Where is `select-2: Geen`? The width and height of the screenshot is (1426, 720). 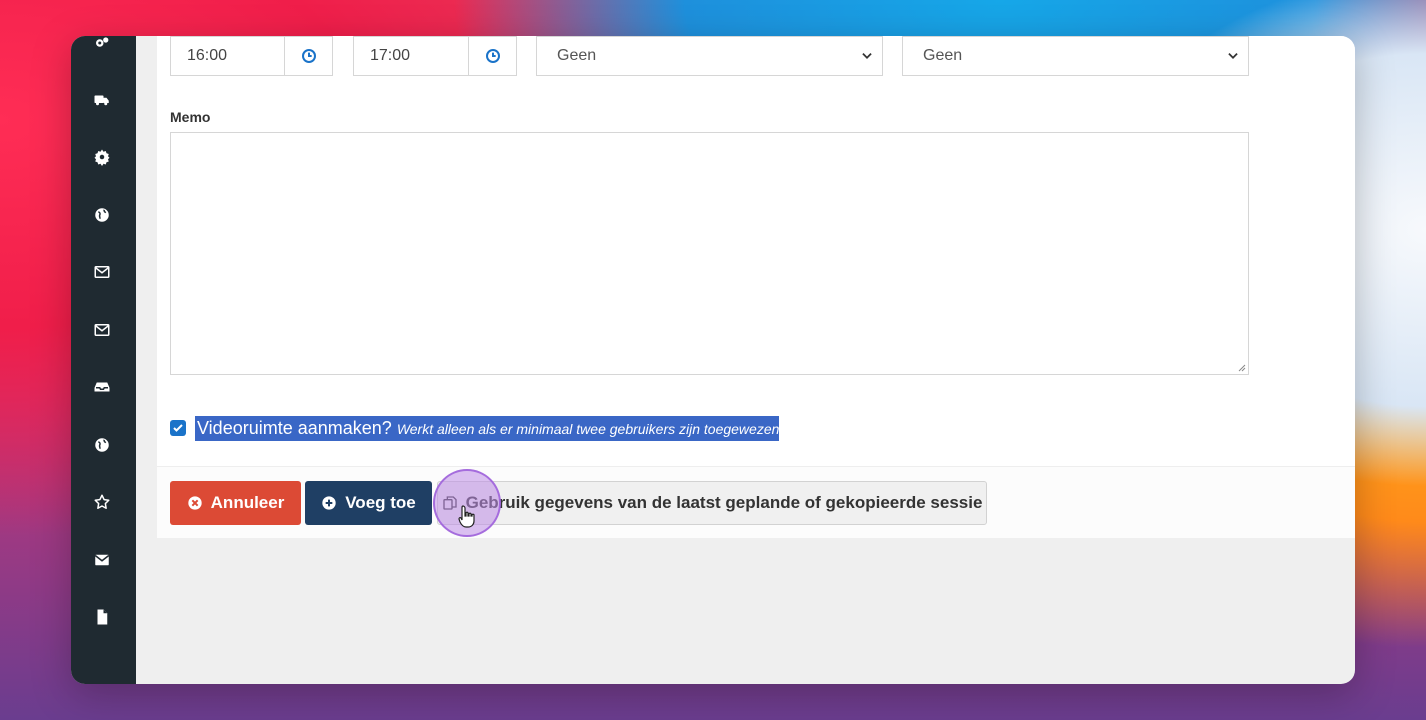 select-2: Geen is located at coordinates (1075, 56).